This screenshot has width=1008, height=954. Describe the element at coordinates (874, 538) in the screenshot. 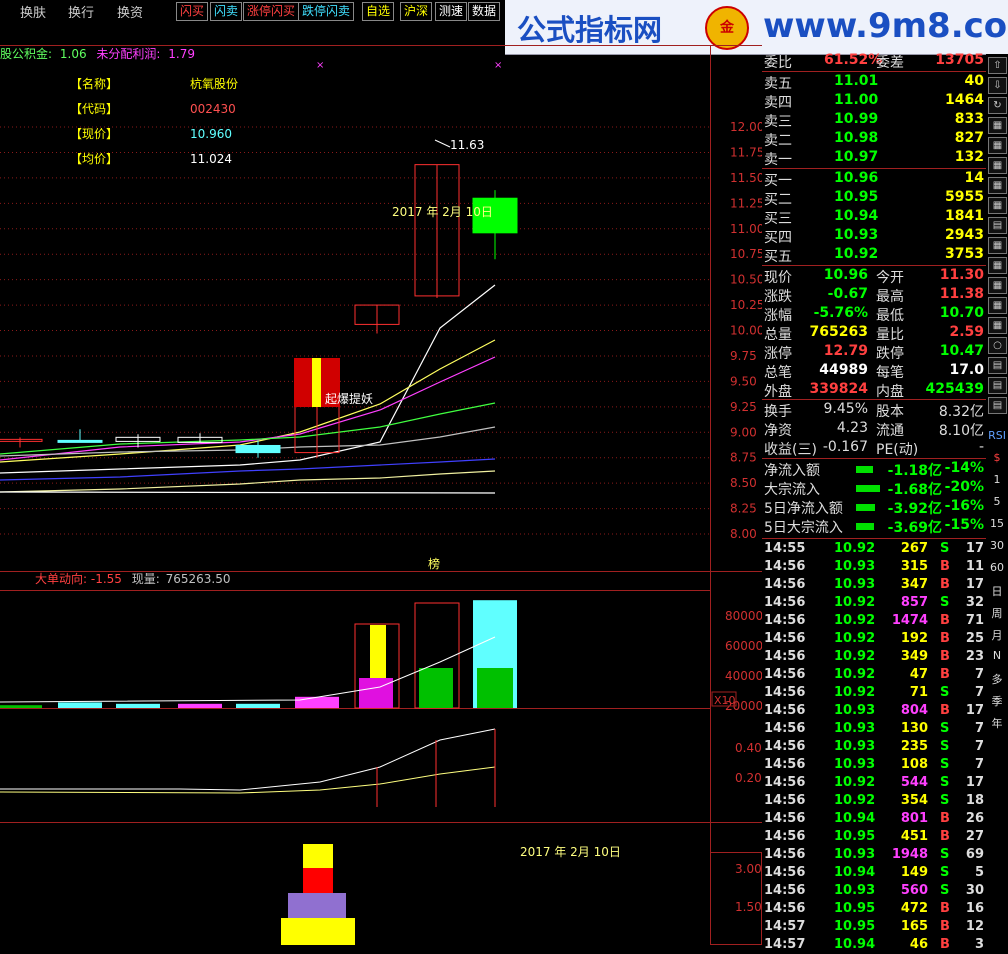

I see `panel-divider` at that location.